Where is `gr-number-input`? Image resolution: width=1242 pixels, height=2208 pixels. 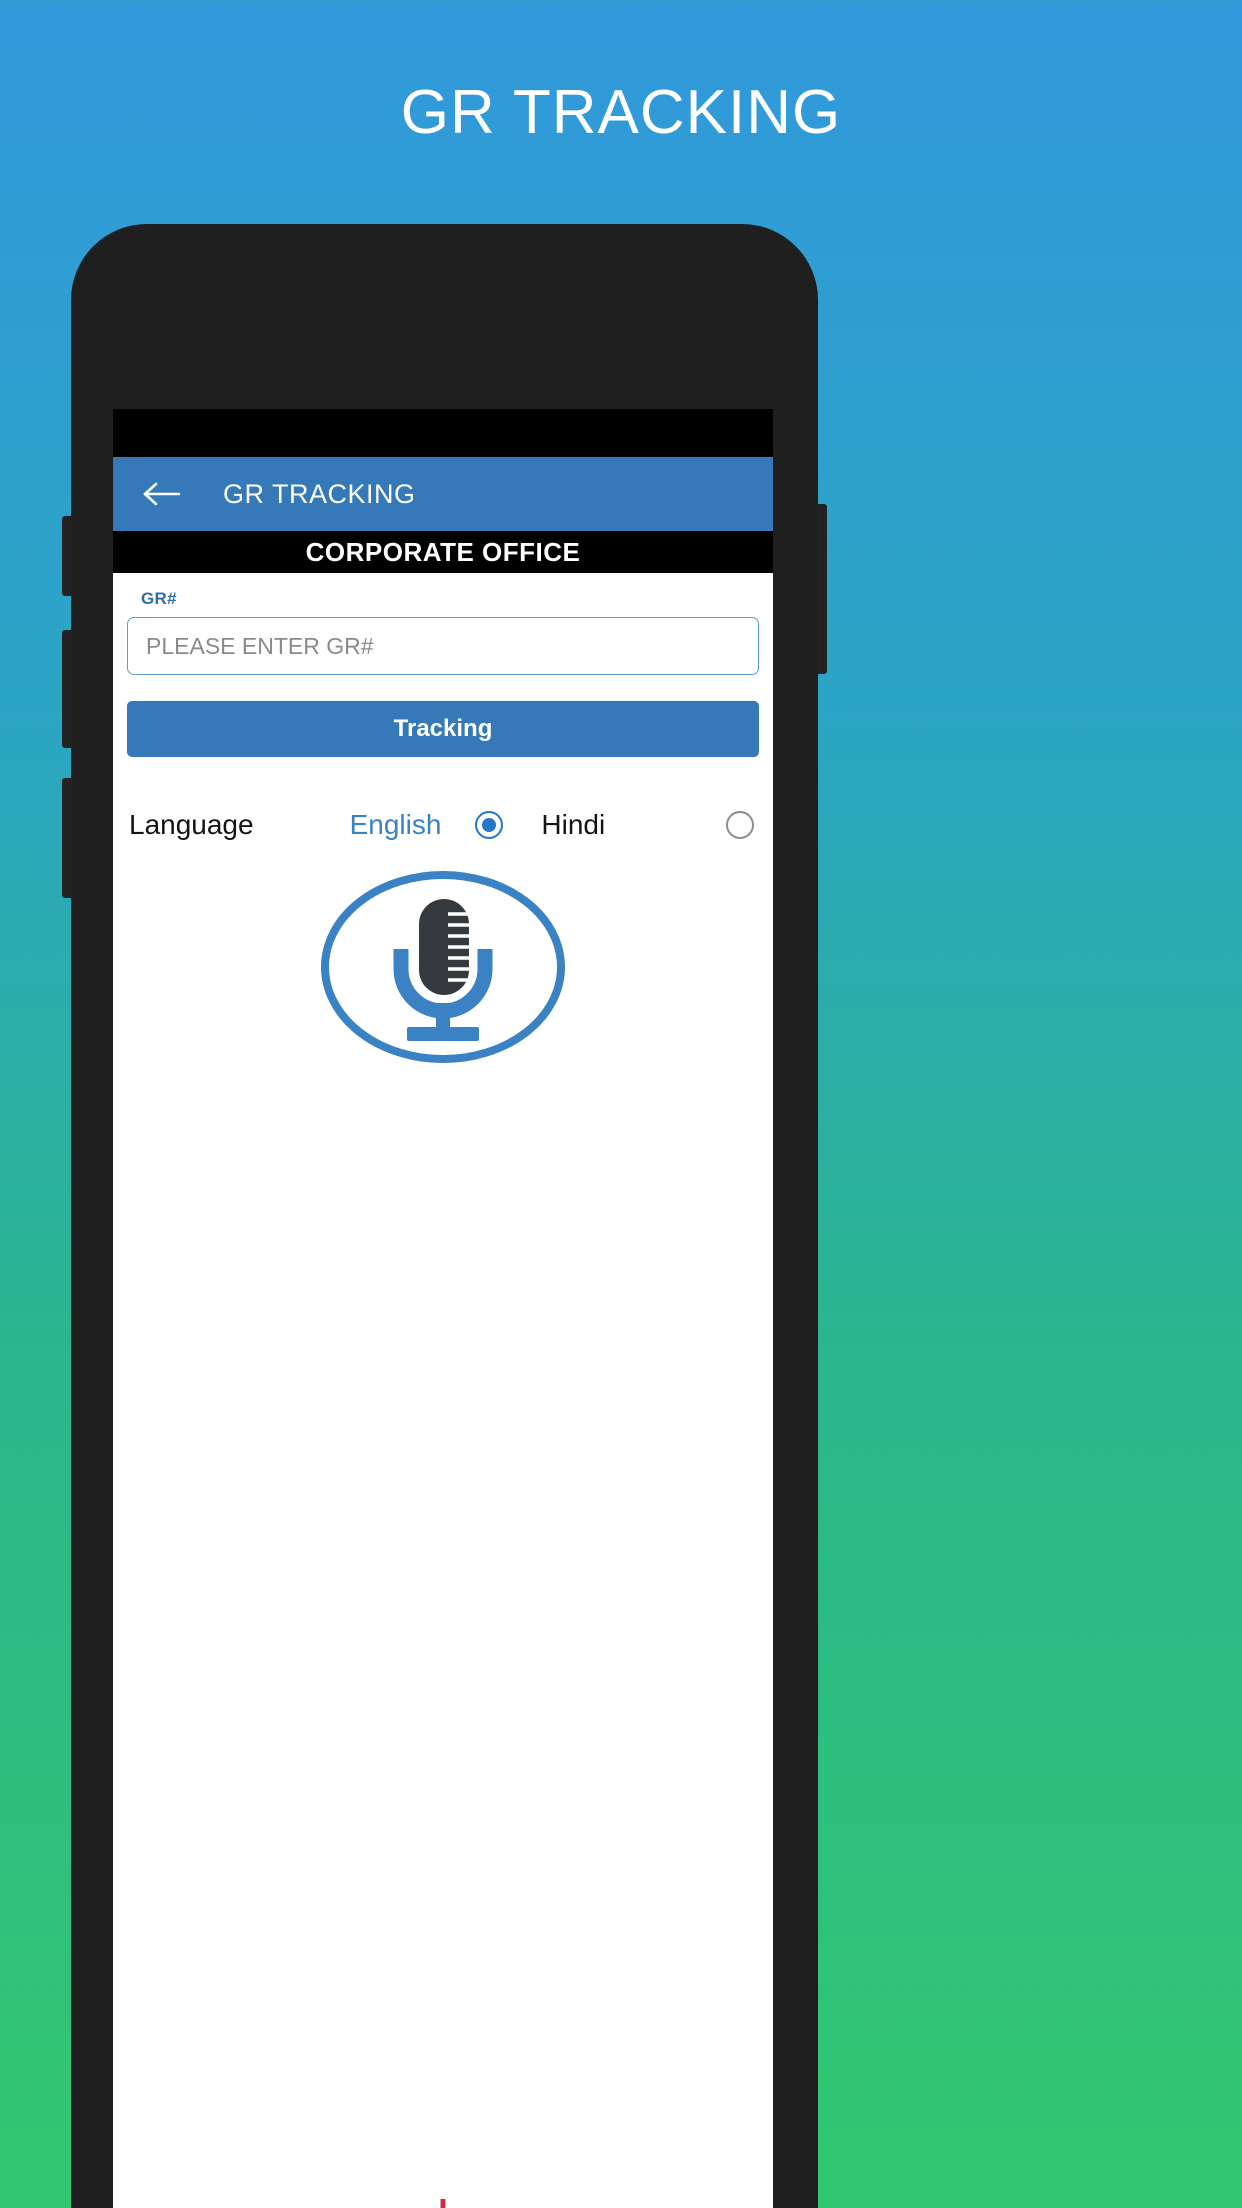
gr-number-input is located at coordinates (443, 646).